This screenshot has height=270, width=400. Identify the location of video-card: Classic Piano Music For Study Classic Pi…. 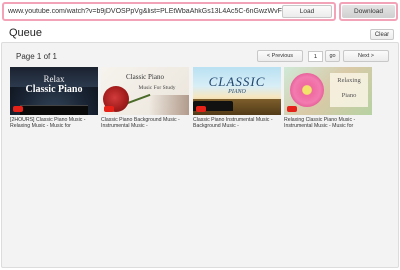
(145, 98).